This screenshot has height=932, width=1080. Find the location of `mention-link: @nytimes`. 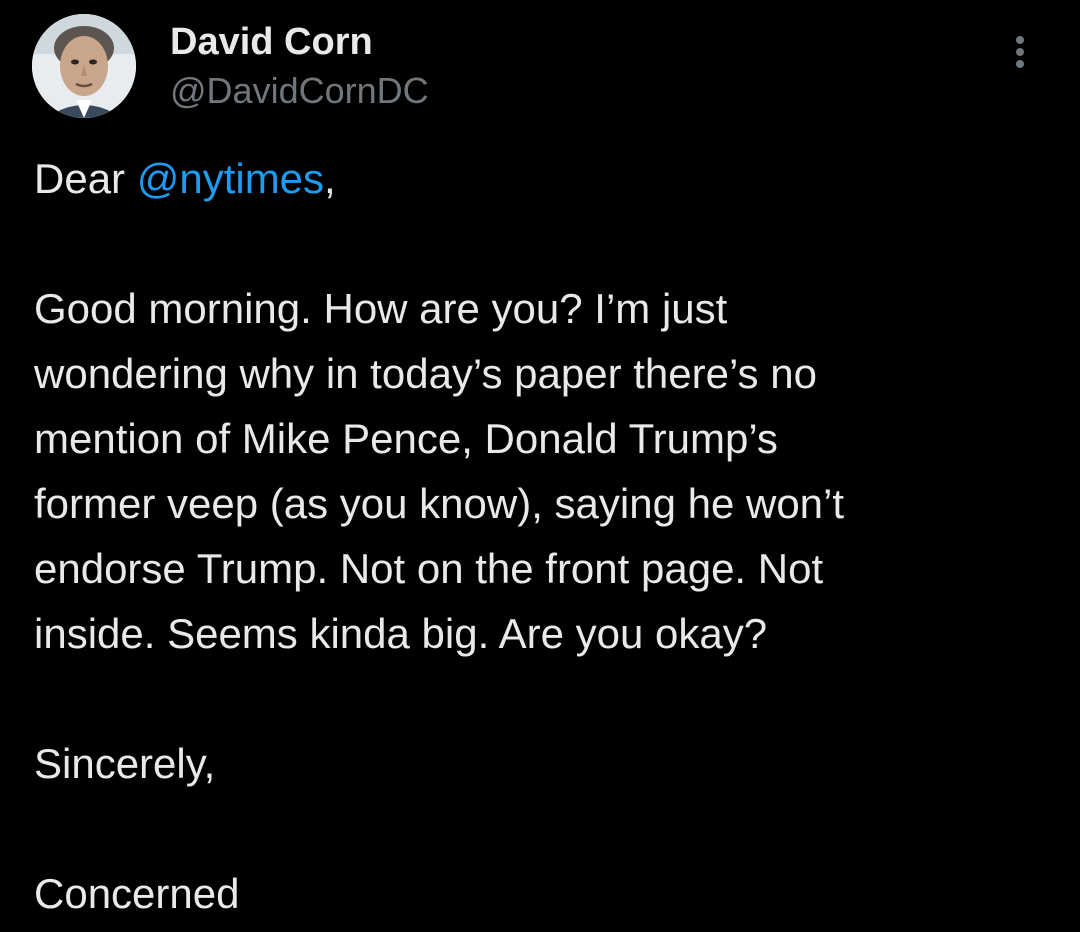

mention-link: @nytimes is located at coordinates (230, 178).